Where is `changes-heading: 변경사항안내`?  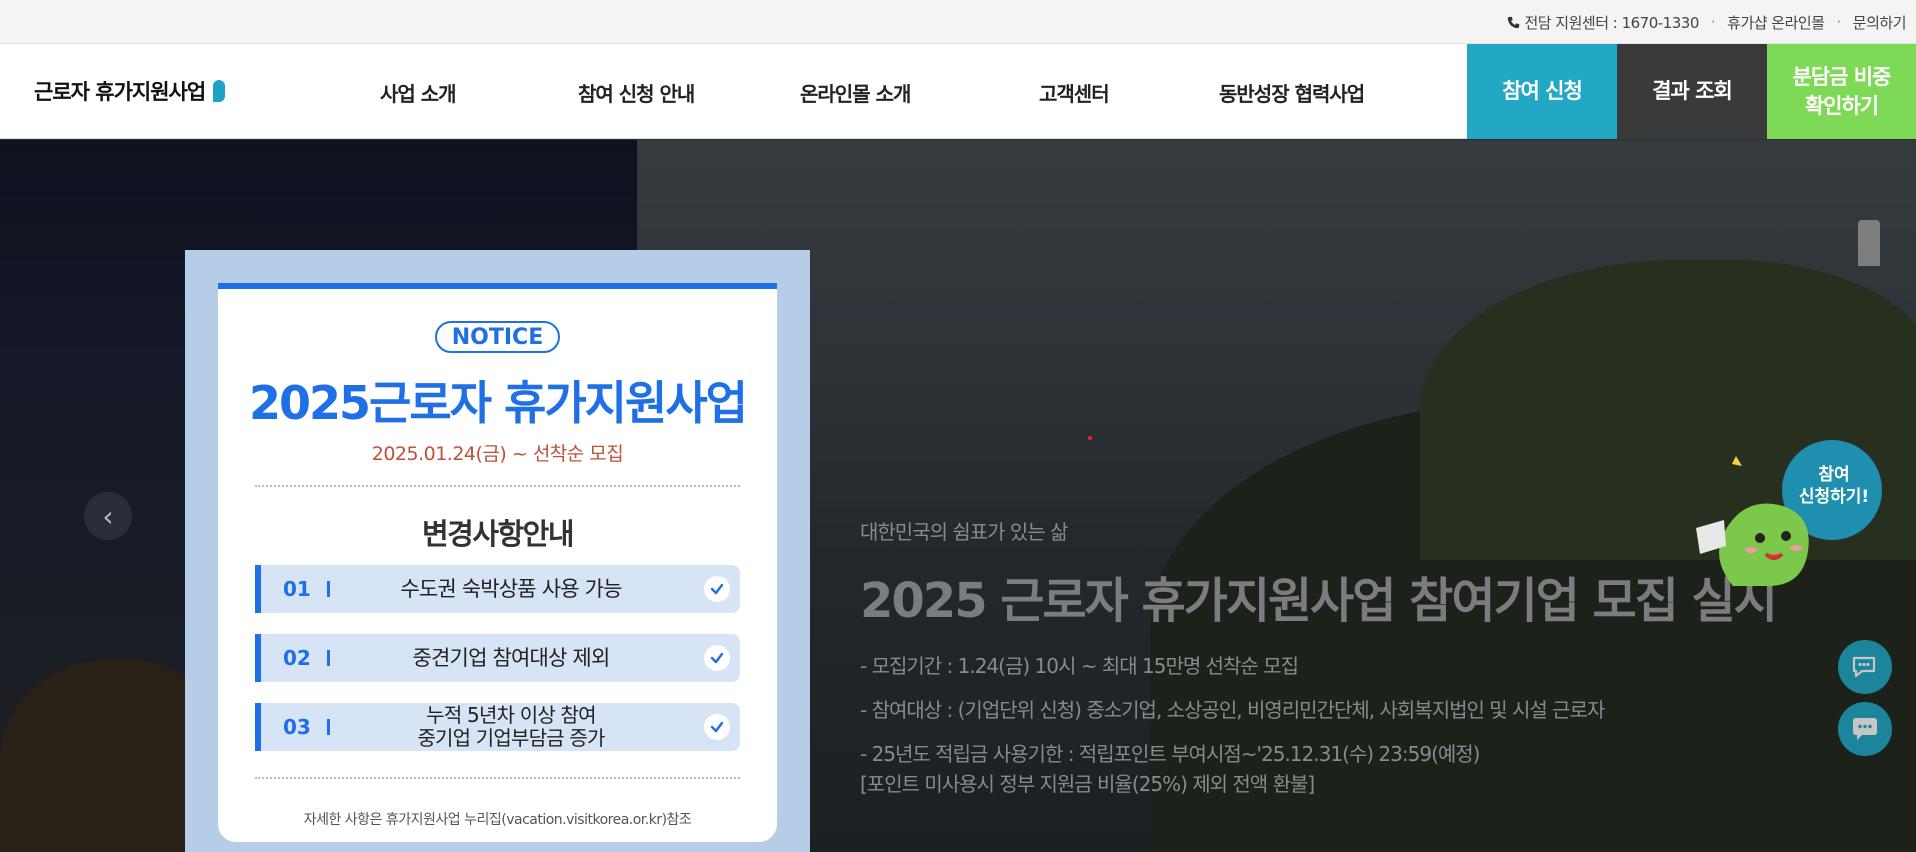
changes-heading: 변경사항안내 is located at coordinates (498, 534).